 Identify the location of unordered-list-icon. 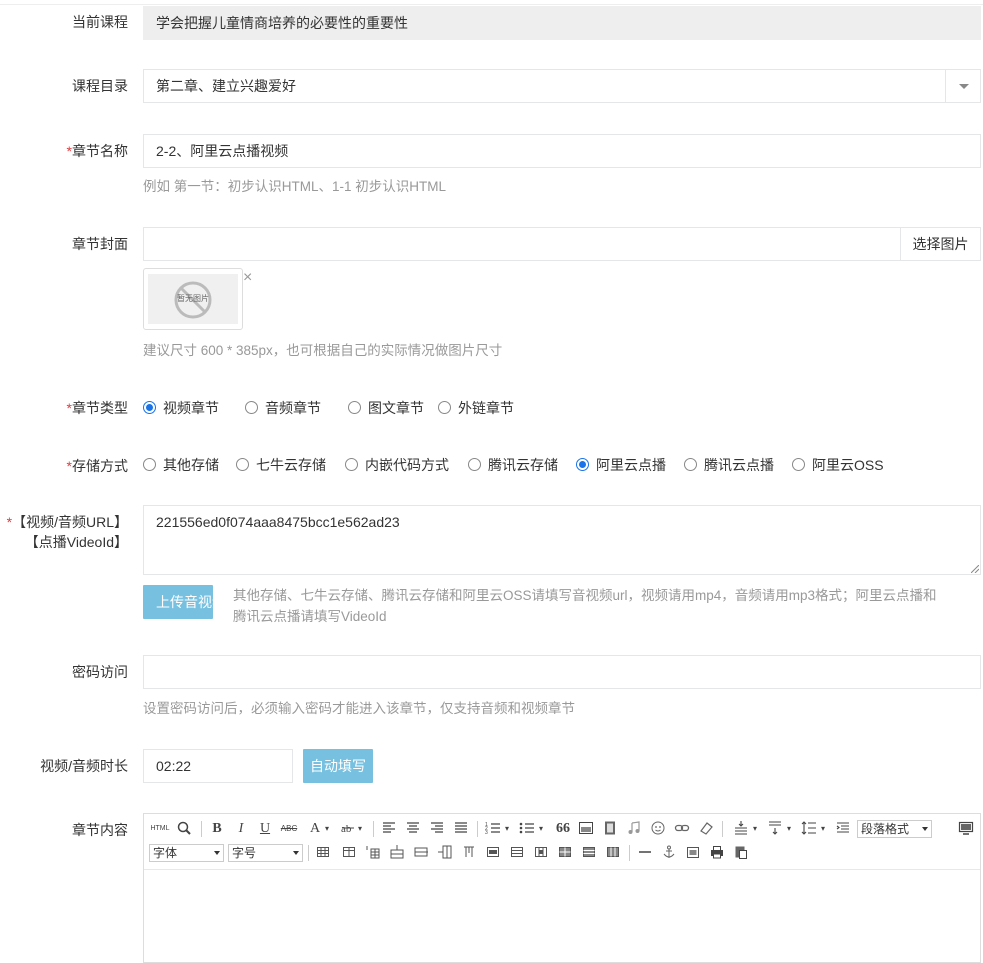
(527, 829).